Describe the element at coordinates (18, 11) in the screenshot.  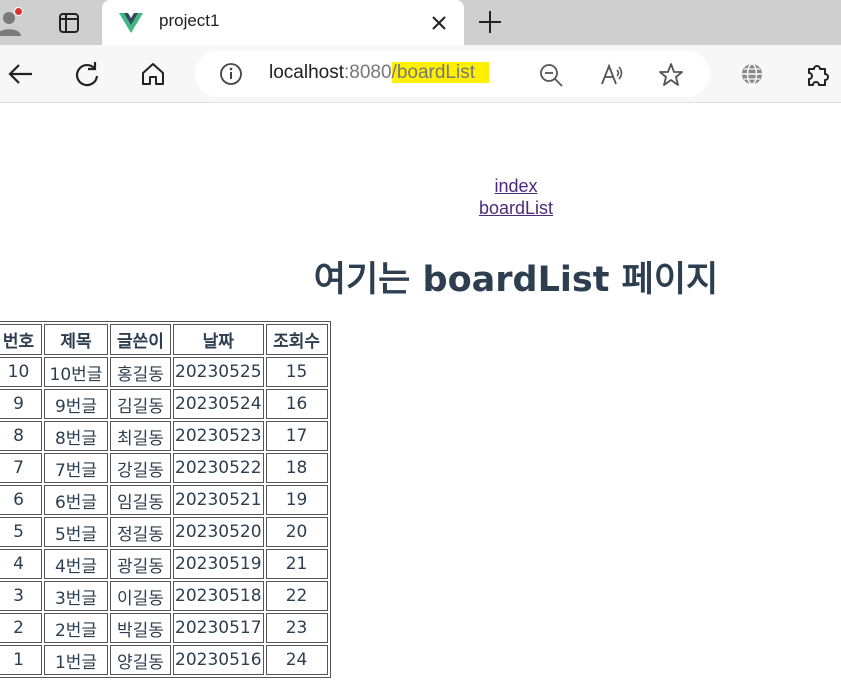
I see `notification-dot` at that location.